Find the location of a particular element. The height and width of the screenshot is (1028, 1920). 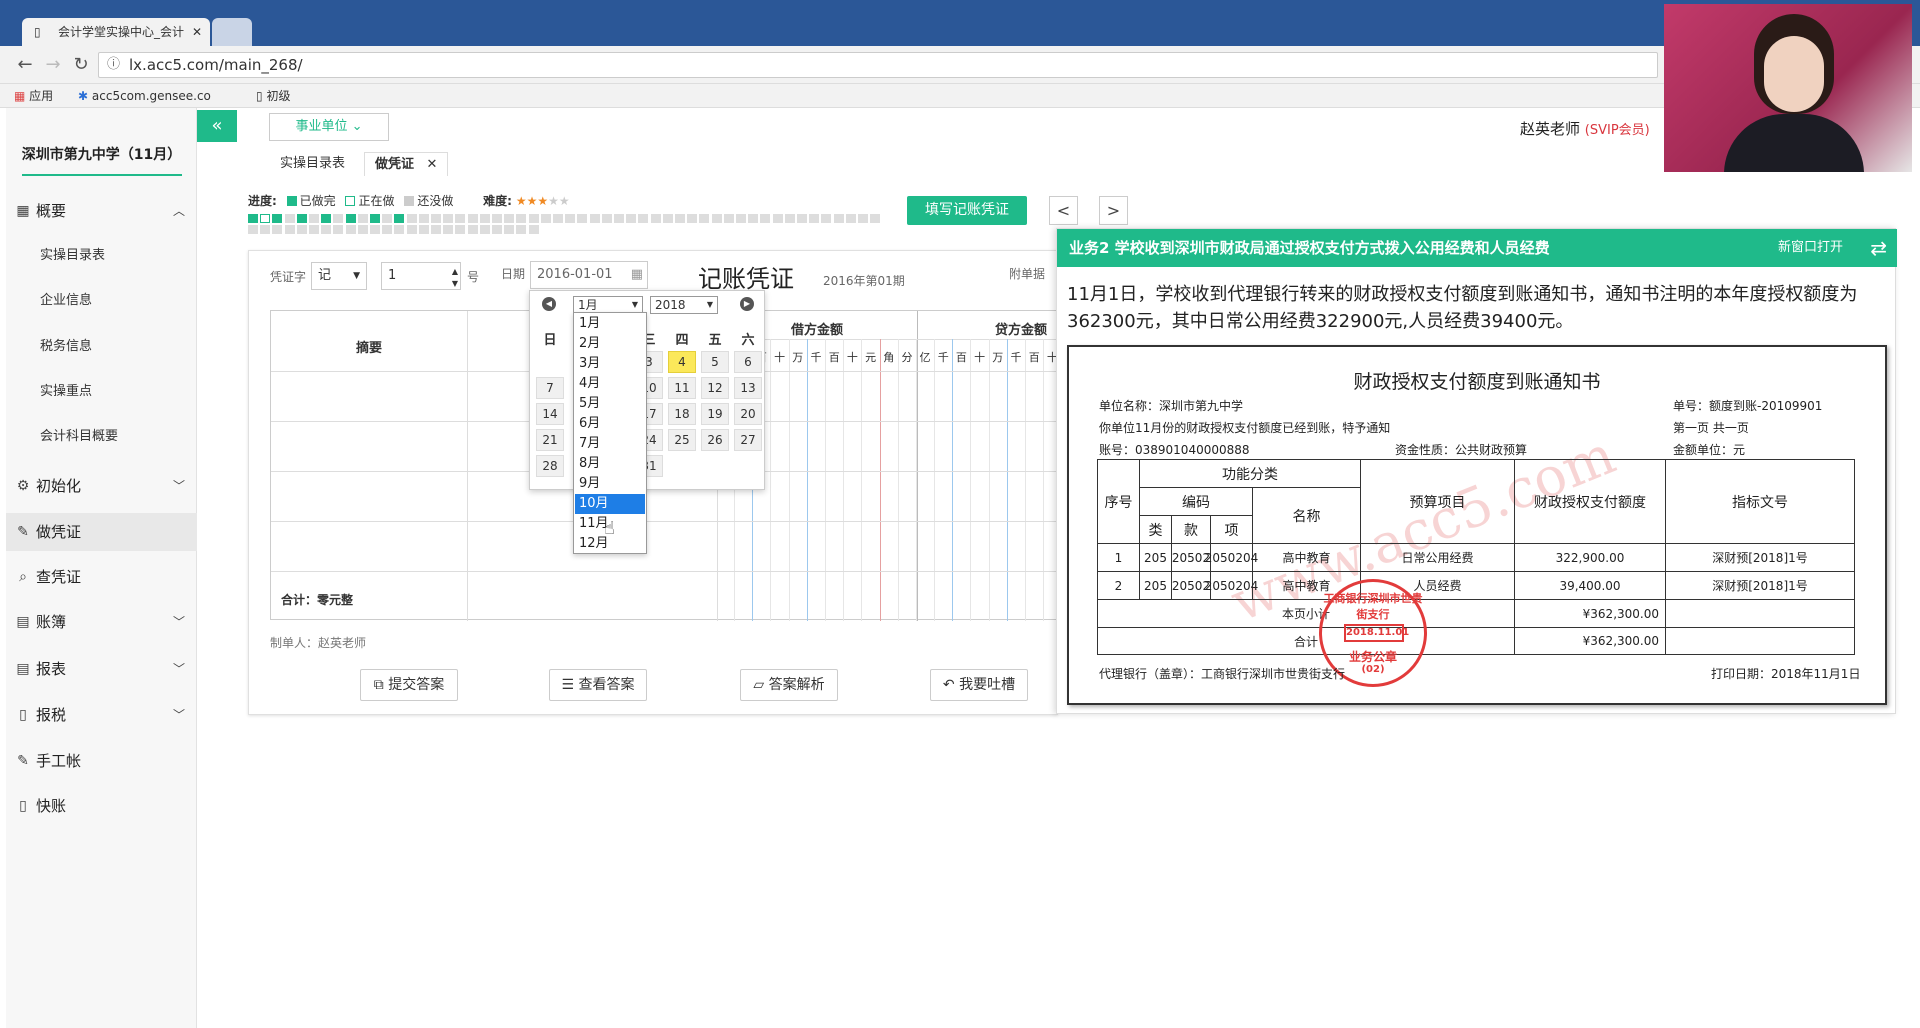

unit-type-dropdown: 事业单位 ⌄ is located at coordinates (329, 127).